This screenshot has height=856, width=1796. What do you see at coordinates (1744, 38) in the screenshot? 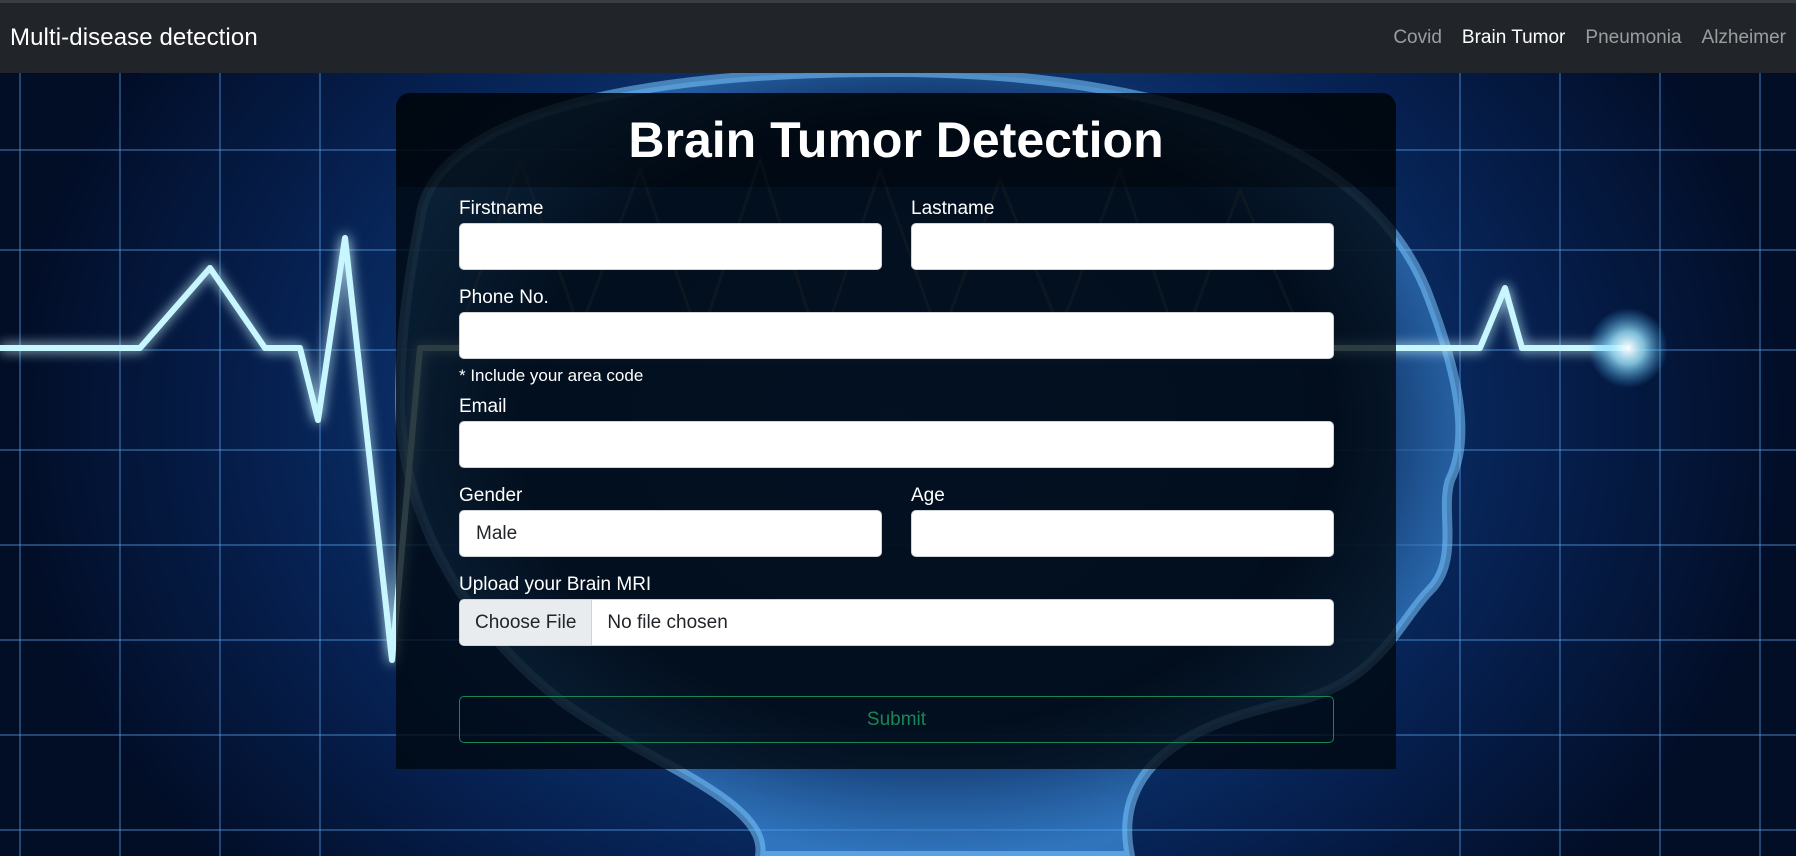
I see `nav-link-alzheimer: Alzheimer` at bounding box center [1744, 38].